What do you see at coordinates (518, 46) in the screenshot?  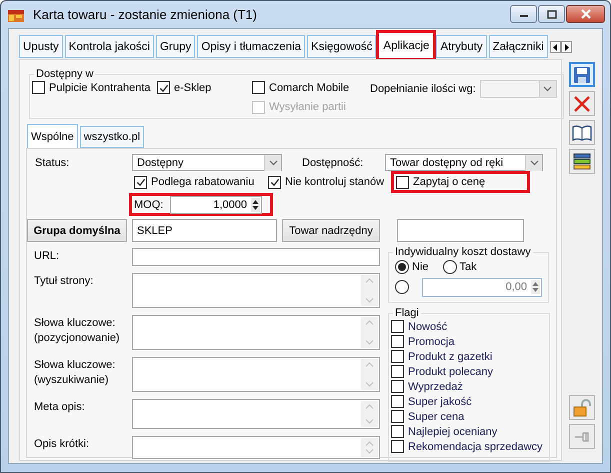 I see `tab: Załączniki` at bounding box center [518, 46].